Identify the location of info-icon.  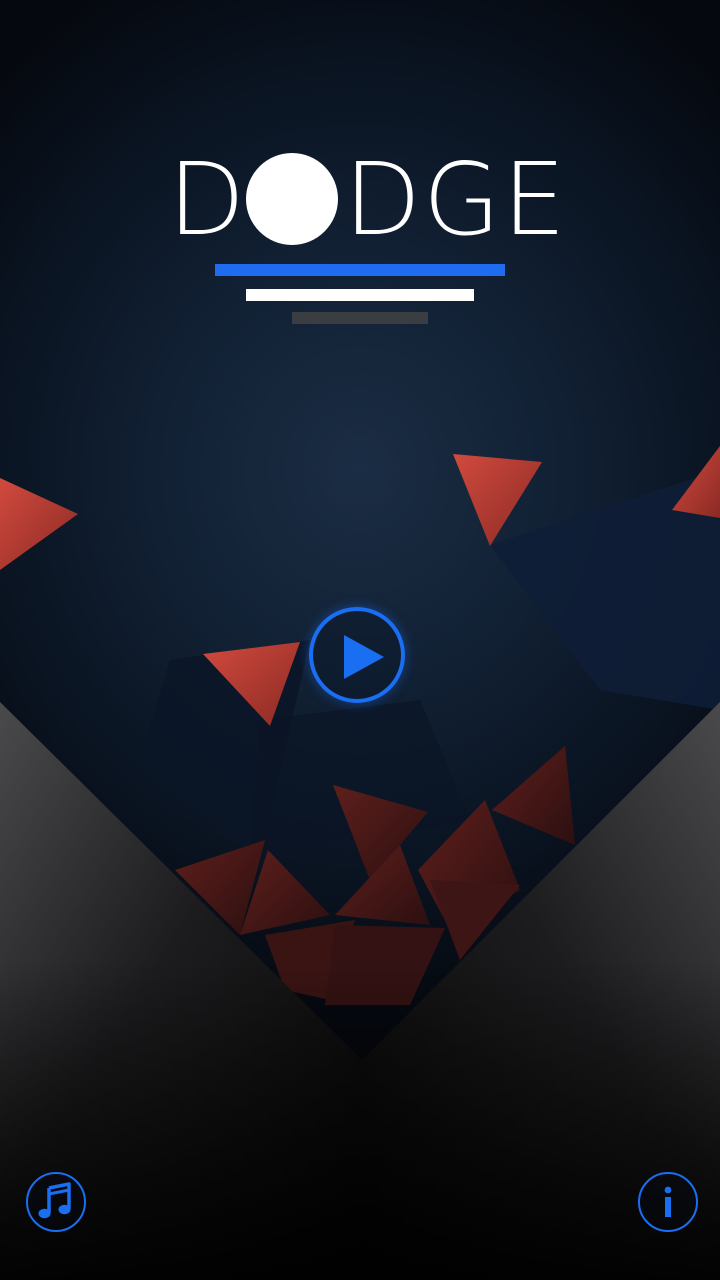
(668, 1201).